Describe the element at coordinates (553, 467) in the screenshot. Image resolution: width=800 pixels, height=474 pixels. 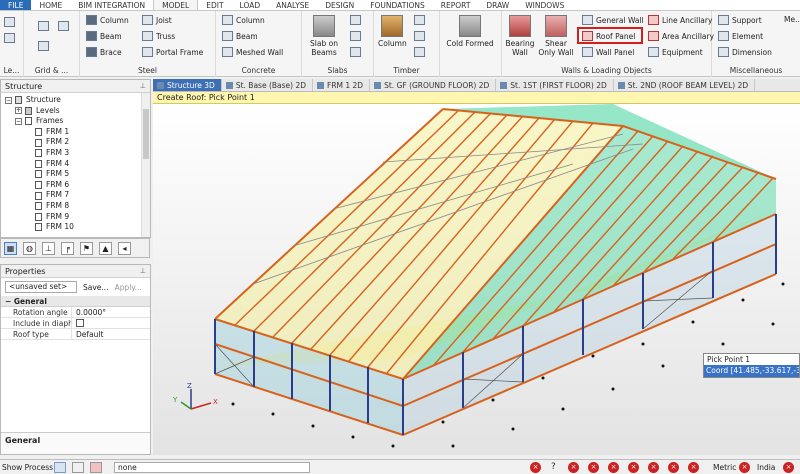
I see `help-icon: ?` at that location.